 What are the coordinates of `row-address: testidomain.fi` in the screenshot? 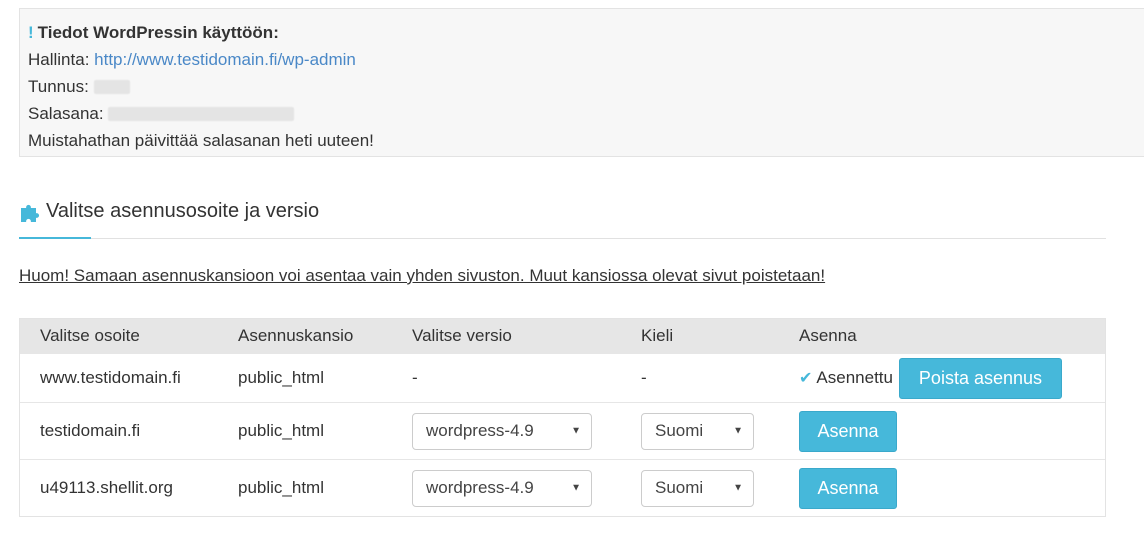 It's located at (90, 430).